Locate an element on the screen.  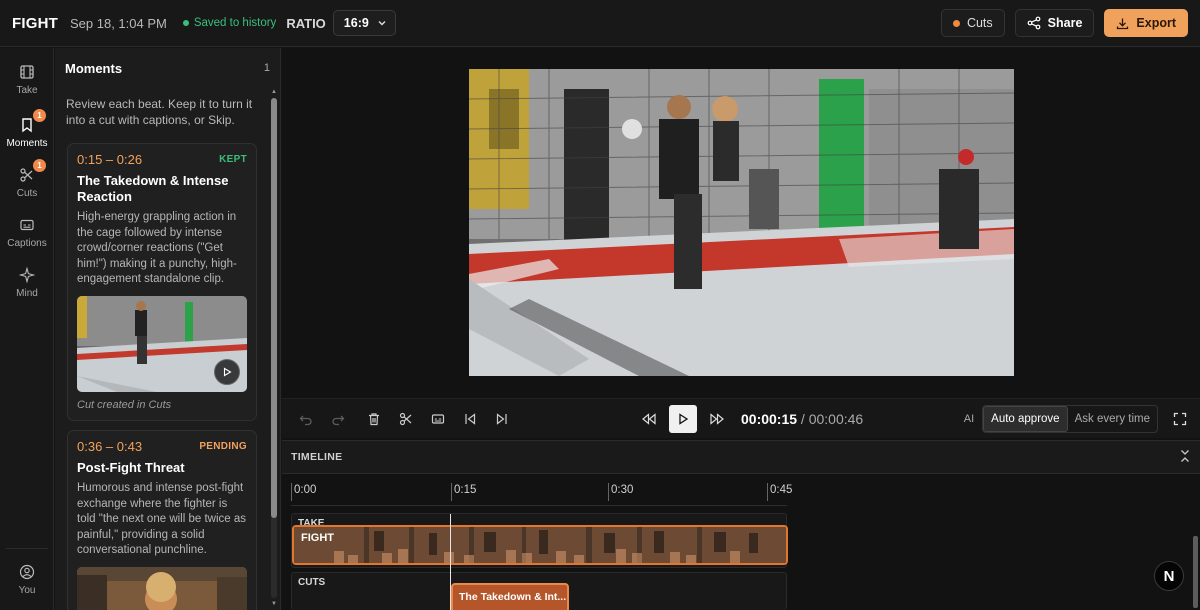
approval-toggle: Auto approve Ask every time is located at coordinates (1070, 418).